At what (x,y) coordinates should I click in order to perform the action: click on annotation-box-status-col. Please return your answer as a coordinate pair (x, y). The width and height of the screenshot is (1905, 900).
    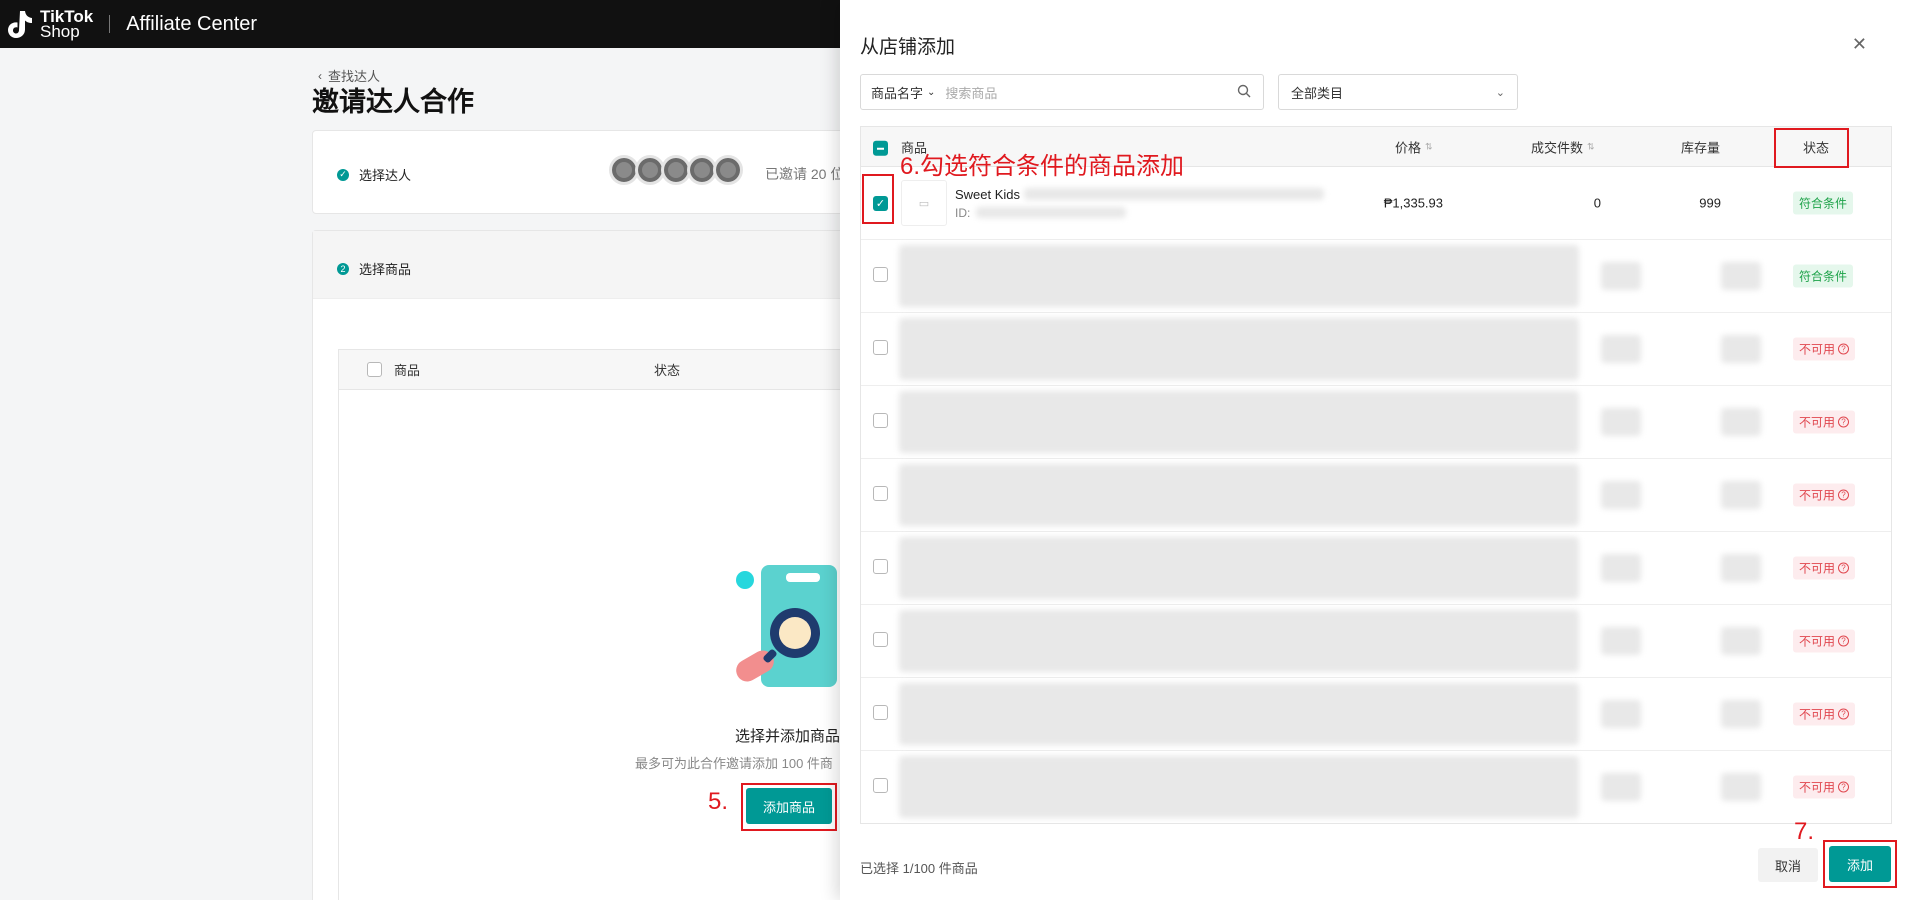
    Looking at the image, I should click on (1811, 148).